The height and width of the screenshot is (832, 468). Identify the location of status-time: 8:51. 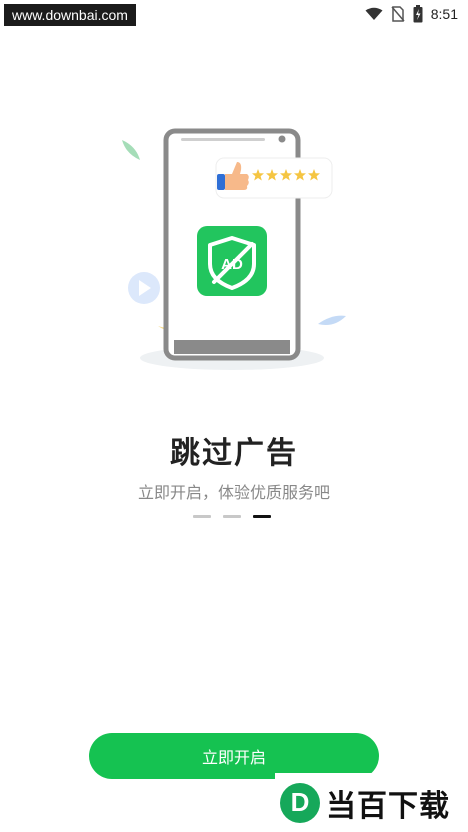
(444, 14).